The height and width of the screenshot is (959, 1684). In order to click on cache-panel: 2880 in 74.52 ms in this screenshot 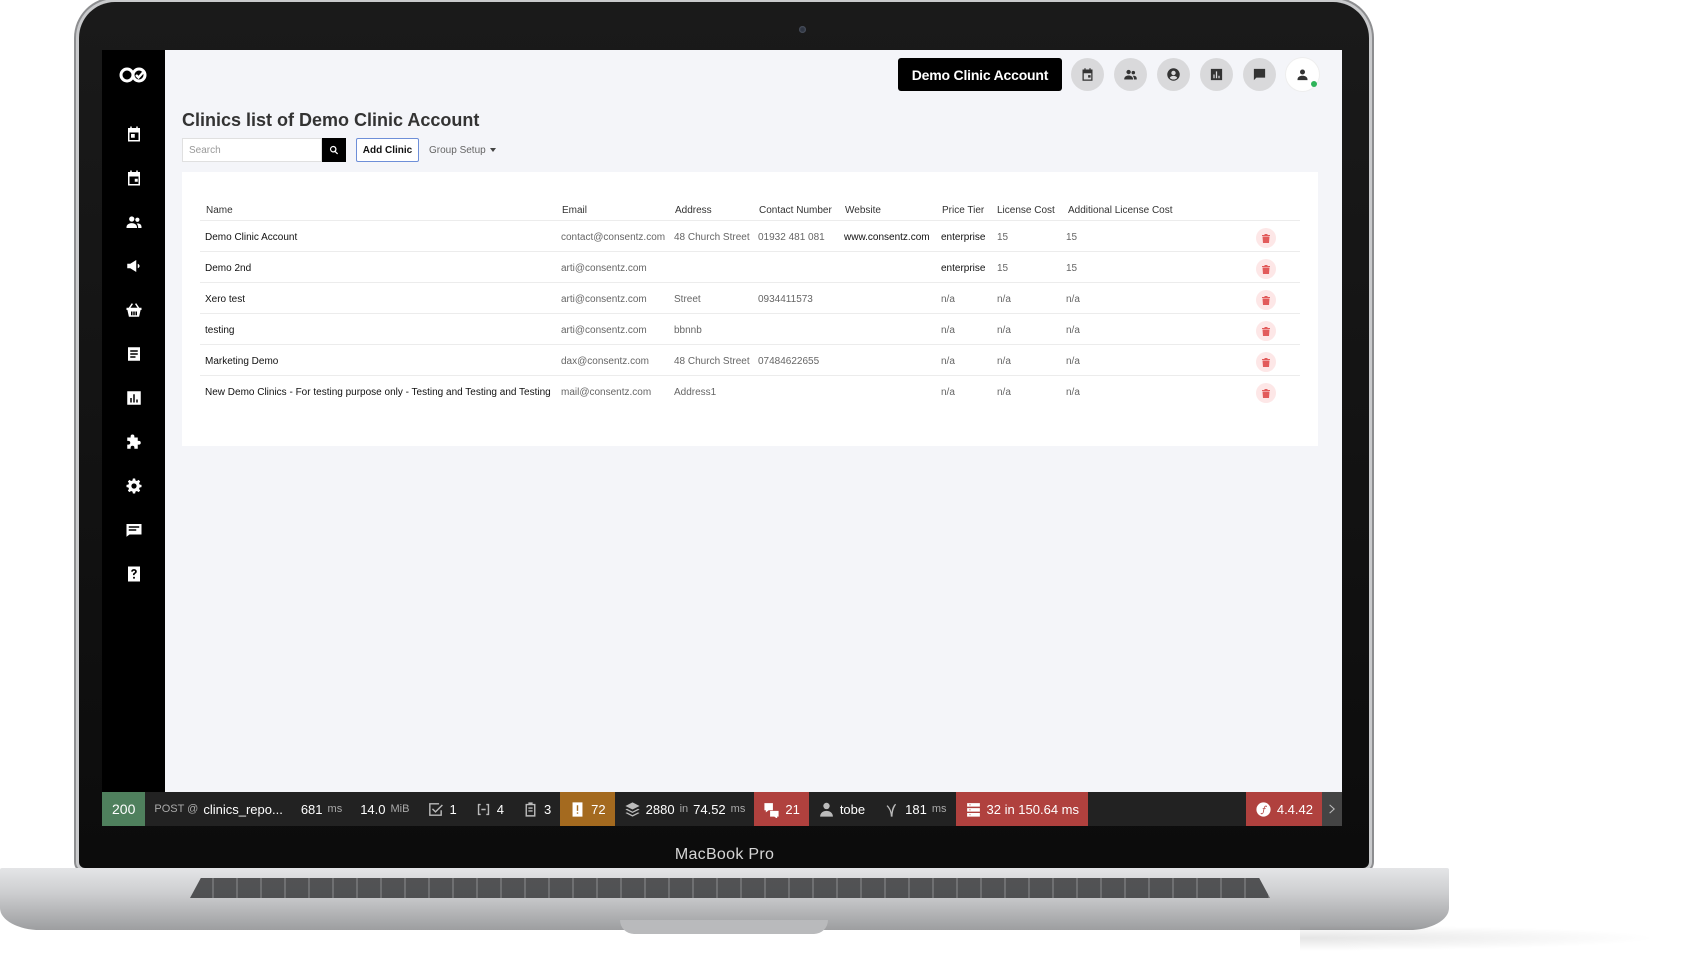, I will do `click(685, 809)`.